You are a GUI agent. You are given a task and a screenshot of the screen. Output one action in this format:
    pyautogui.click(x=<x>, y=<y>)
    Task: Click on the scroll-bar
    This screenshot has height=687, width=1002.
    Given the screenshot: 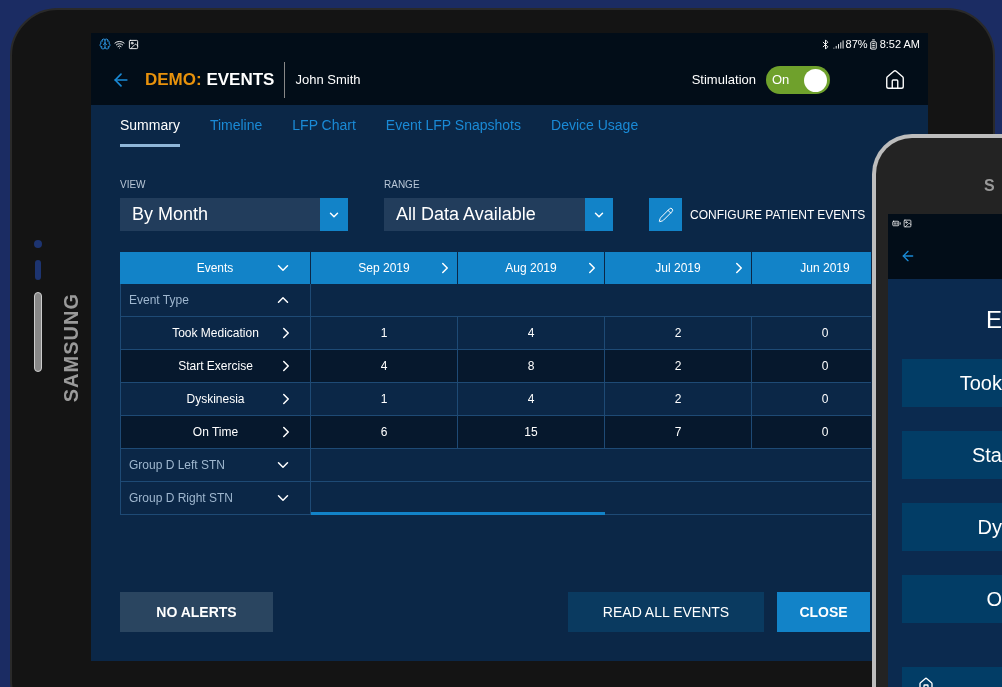 What is the action you would take?
    pyautogui.click(x=458, y=513)
    